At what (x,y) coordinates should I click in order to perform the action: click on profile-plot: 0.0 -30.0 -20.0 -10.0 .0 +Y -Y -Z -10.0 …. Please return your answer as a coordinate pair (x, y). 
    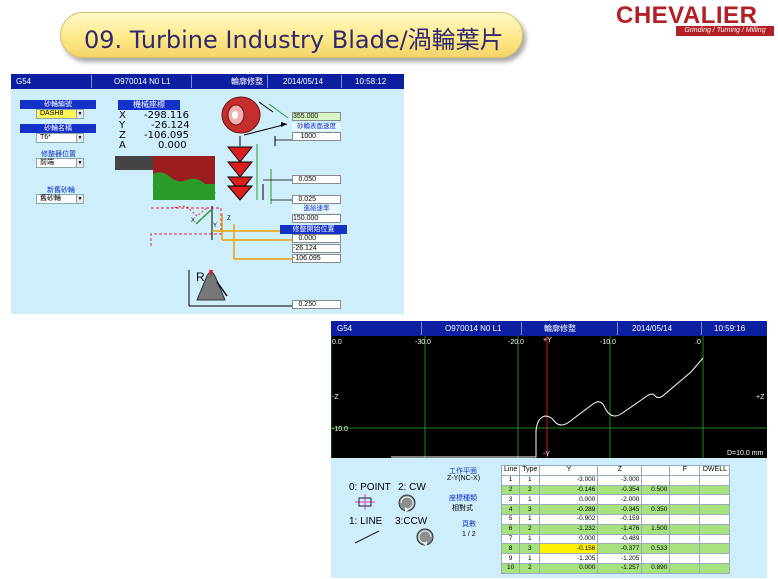
    Looking at the image, I should click on (549, 397).